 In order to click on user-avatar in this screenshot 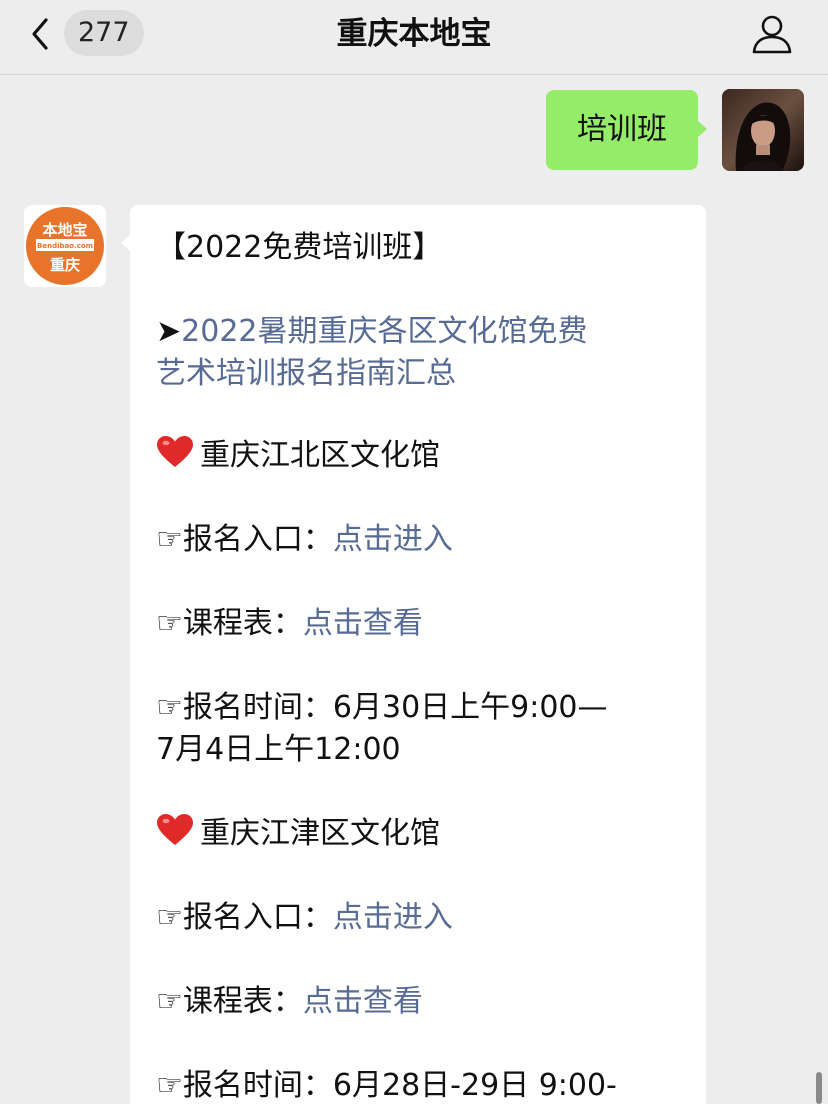, I will do `click(763, 130)`.